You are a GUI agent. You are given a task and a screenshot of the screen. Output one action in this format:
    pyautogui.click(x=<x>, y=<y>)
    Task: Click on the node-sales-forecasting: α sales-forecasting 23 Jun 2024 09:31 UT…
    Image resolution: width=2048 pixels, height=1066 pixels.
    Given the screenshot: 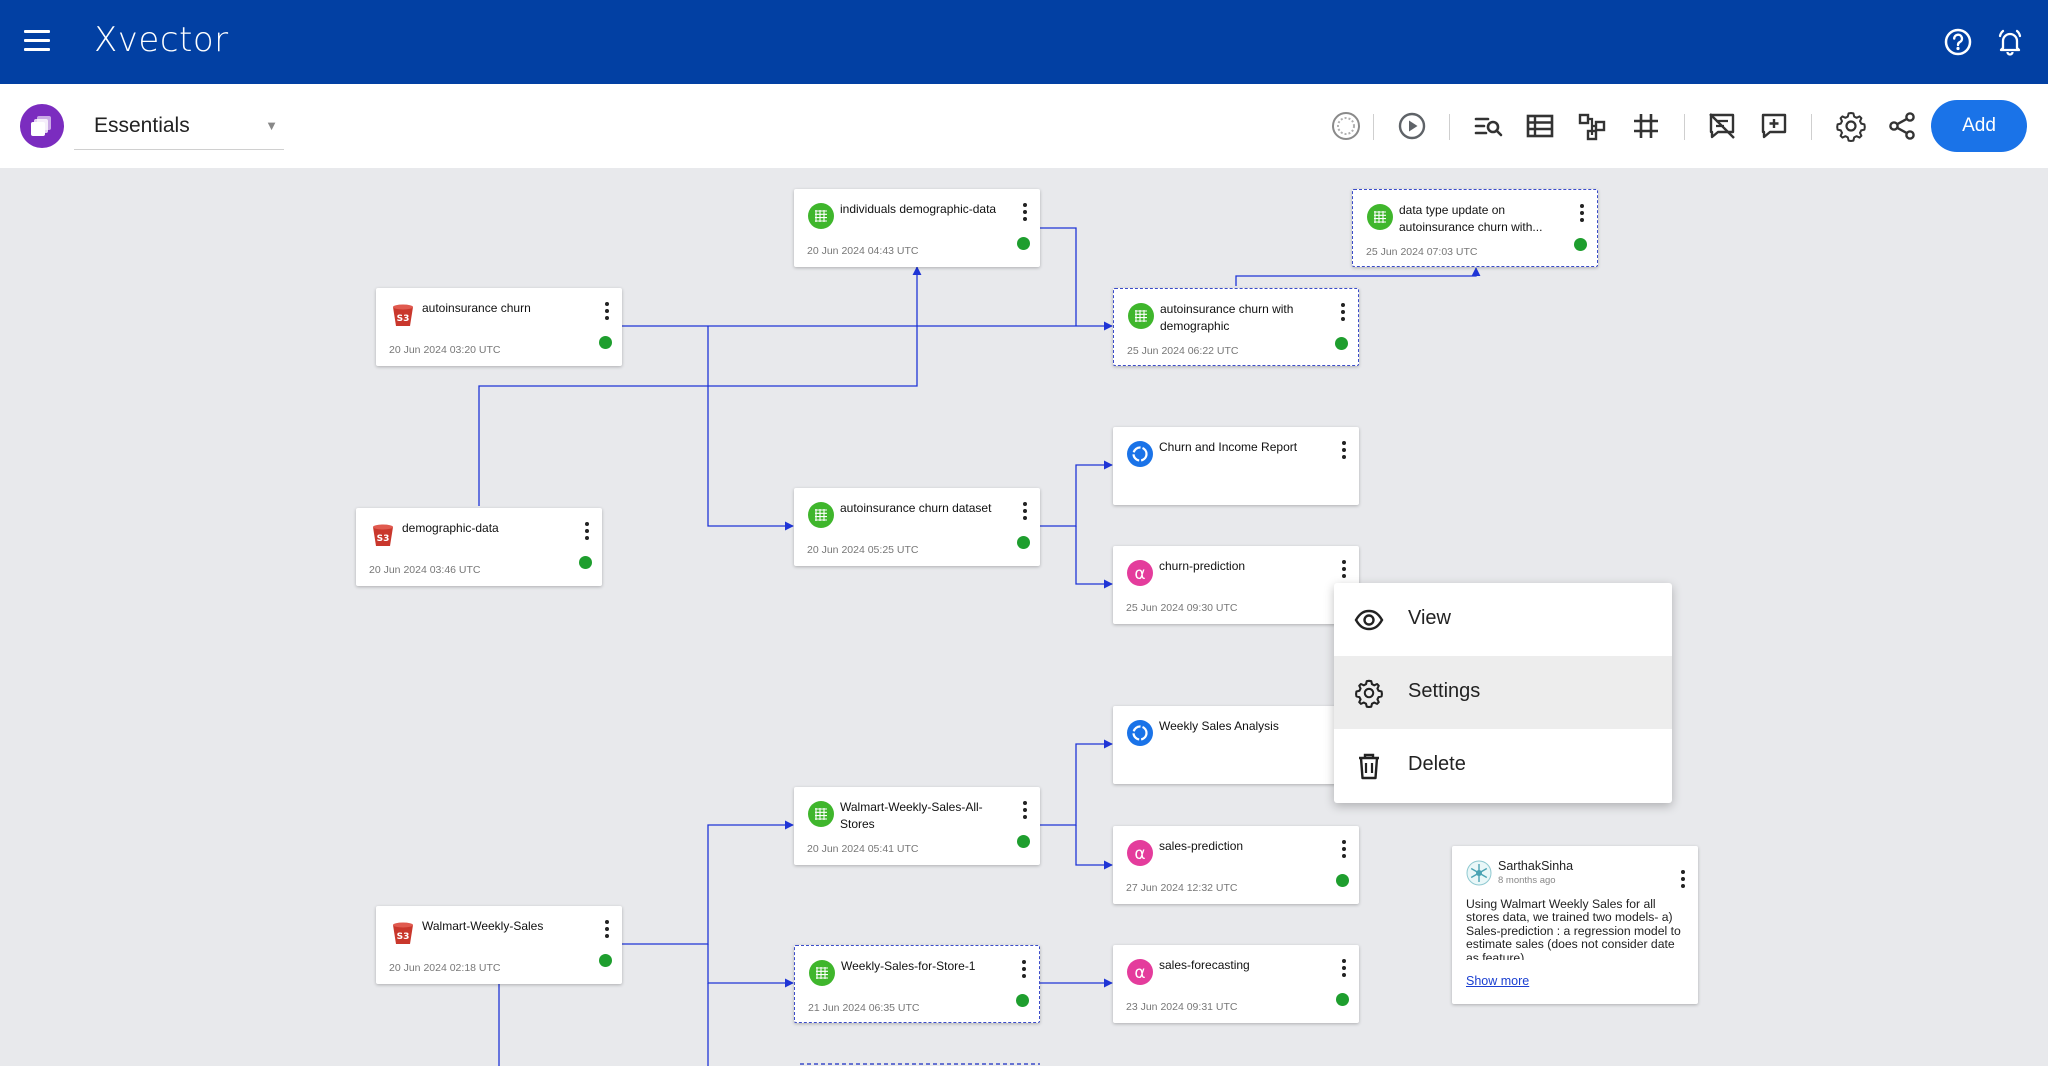 What is the action you would take?
    pyautogui.click(x=1236, y=984)
    